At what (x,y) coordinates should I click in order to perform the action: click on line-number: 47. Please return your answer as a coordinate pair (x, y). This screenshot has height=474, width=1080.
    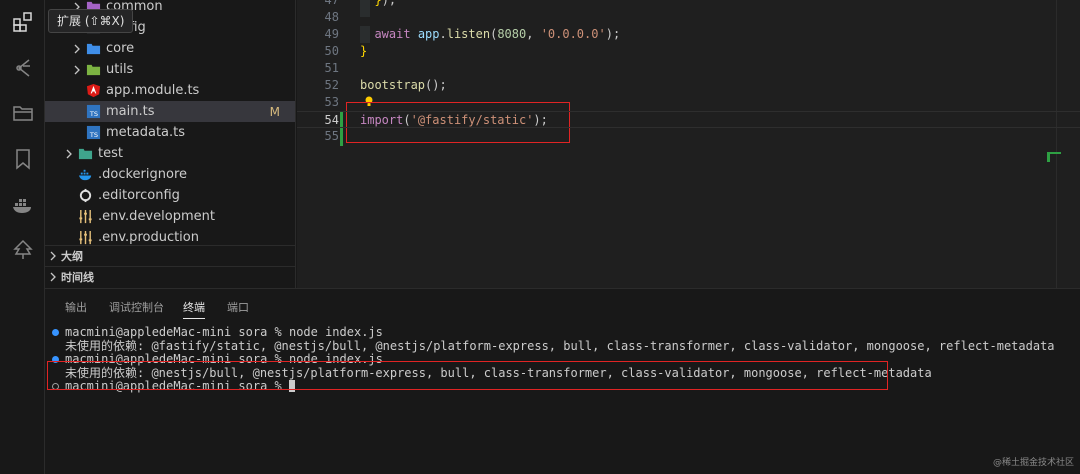
    Looking at the image, I should click on (331, 3).